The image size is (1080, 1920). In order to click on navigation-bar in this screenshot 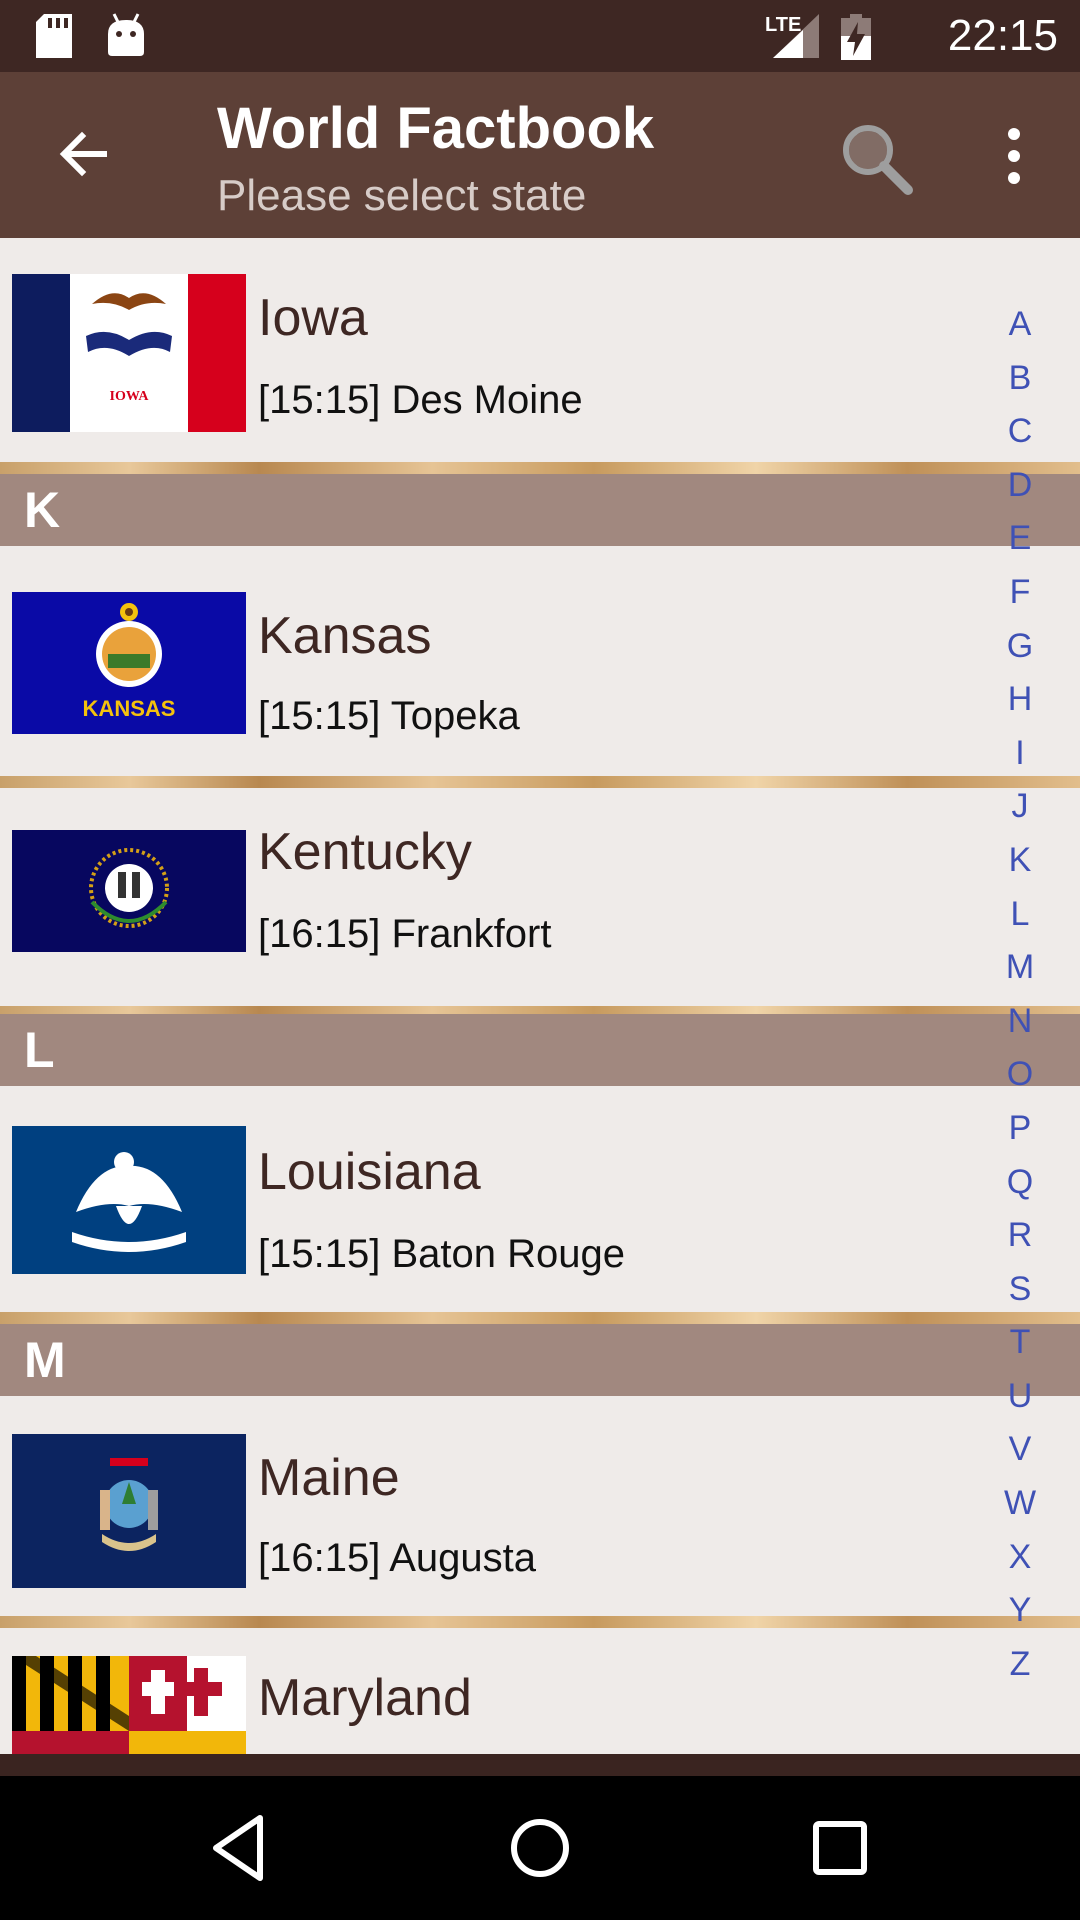, I will do `click(540, 1848)`.